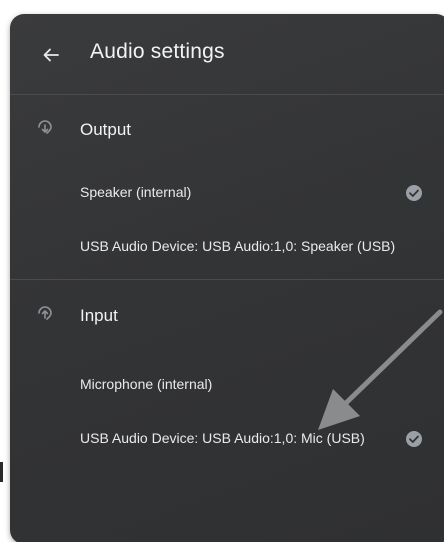 Image resolution: width=444 pixels, height=542 pixels. I want to click on input-section-header: Input, so click(227, 316).